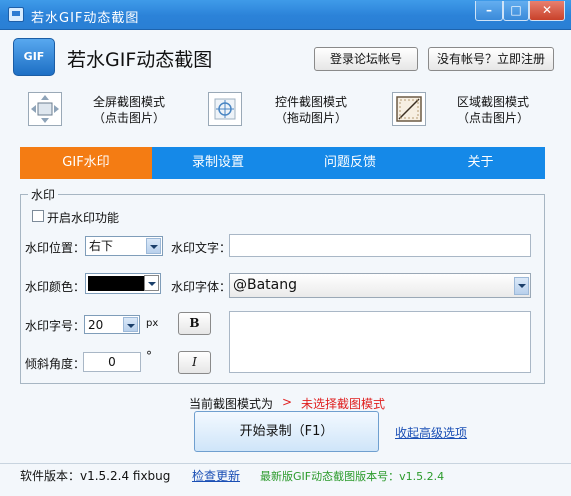 The width and height of the screenshot is (571, 496). What do you see at coordinates (149, 356) in the screenshot?
I see `angle-unit: °` at bounding box center [149, 356].